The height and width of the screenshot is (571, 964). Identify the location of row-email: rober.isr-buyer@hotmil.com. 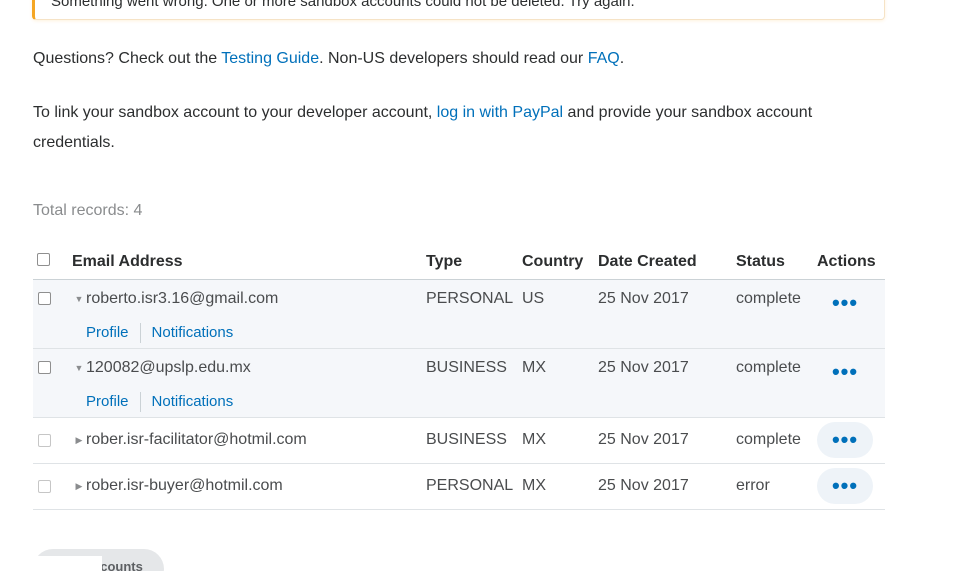
(184, 485).